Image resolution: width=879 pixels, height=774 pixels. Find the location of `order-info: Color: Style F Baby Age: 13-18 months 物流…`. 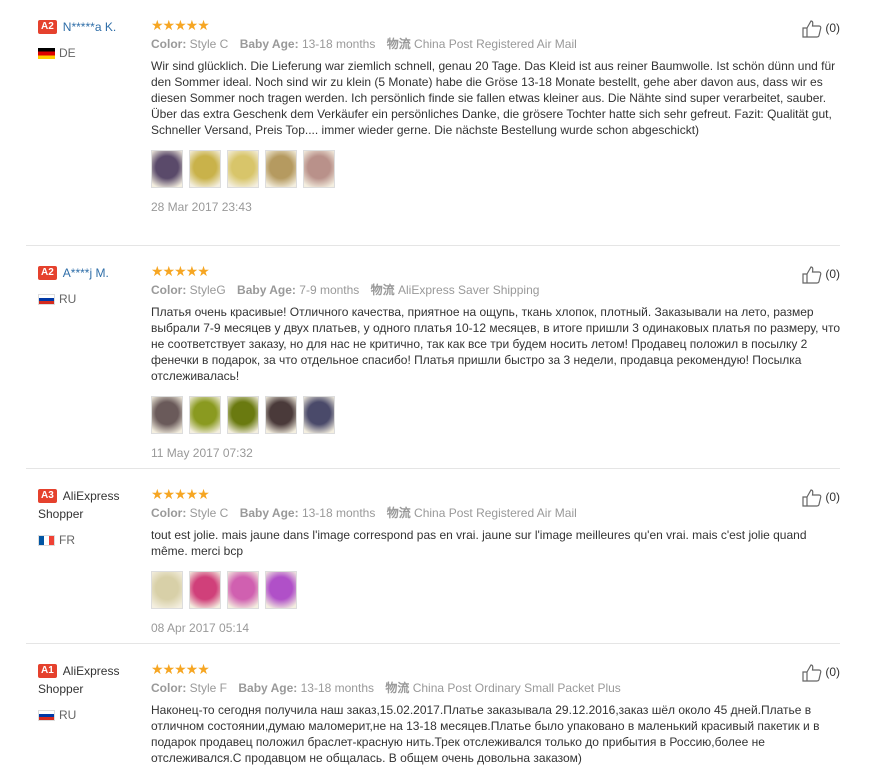

order-info: Color: Style F Baby Age: 13-18 months 物流… is located at coordinates (496, 688).